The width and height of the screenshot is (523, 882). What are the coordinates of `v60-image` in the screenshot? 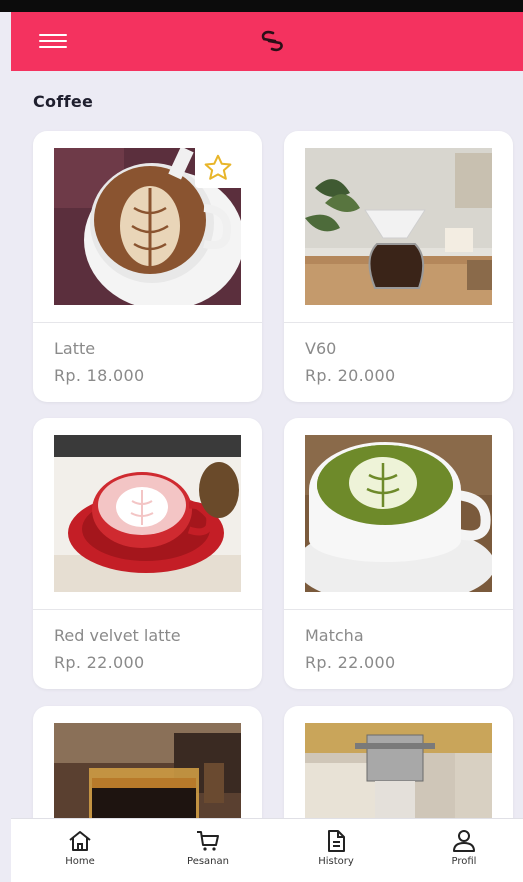 It's located at (398, 226).